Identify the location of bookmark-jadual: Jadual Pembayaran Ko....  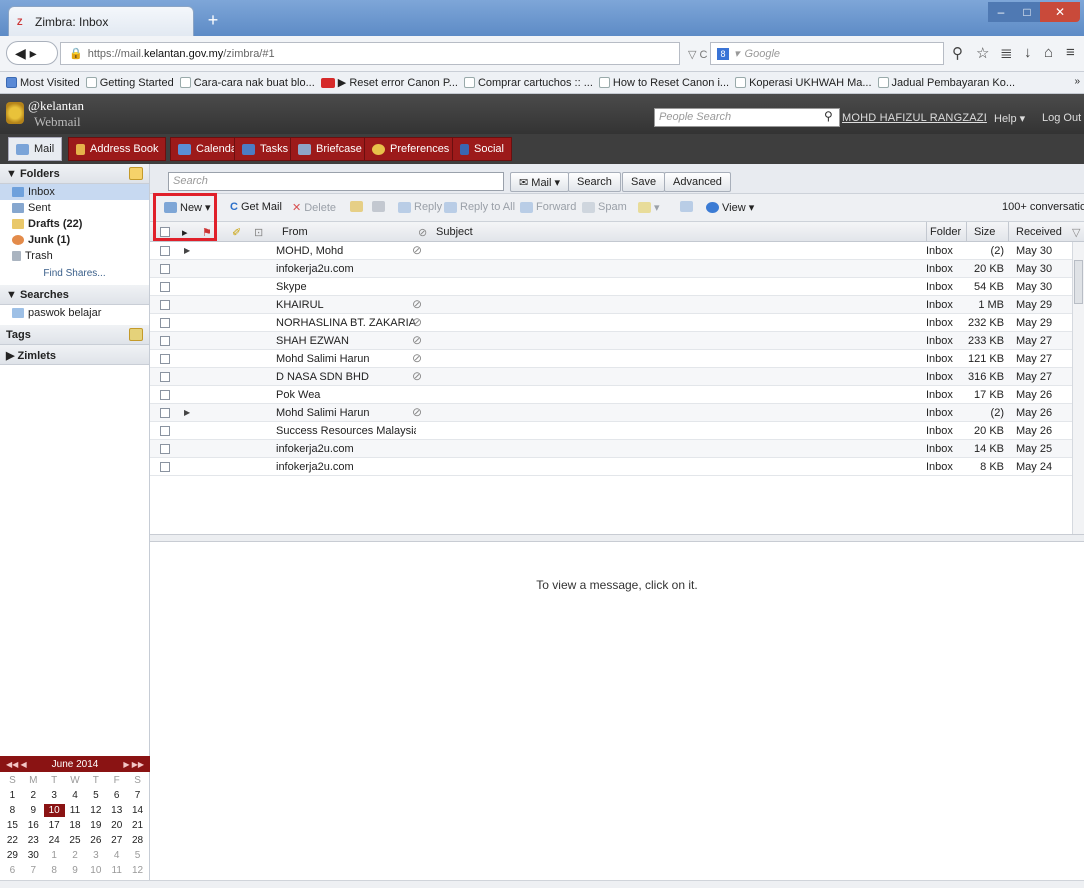
(946, 83).